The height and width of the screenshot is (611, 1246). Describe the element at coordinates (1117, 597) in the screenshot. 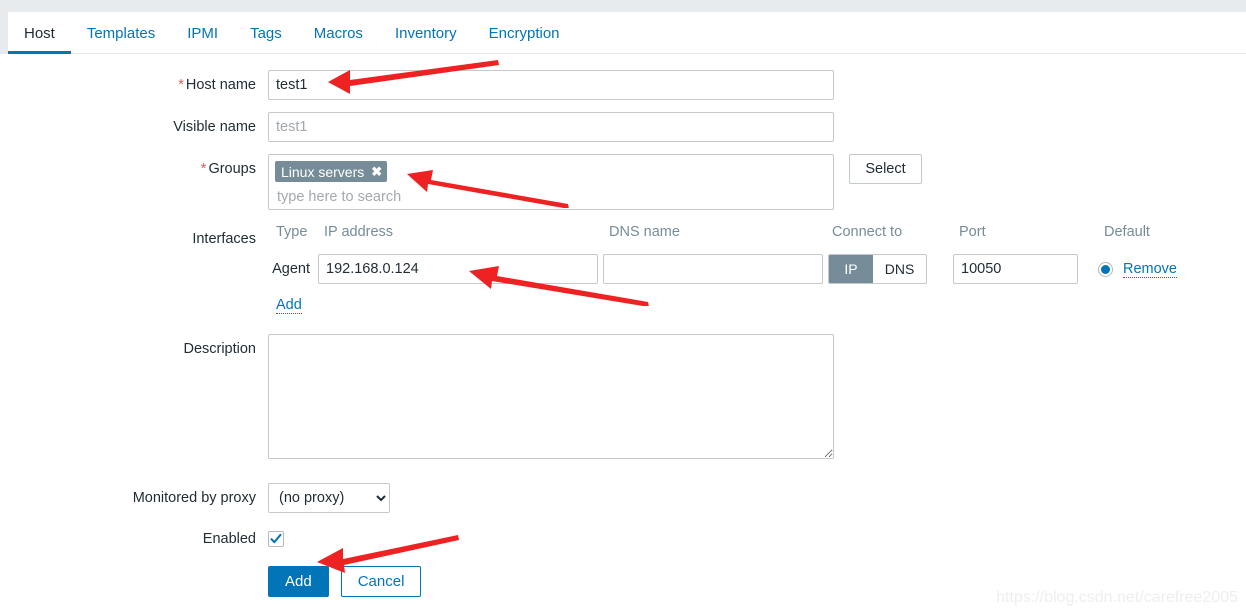

I see `watermark: https://blog.csdn.net/carefree2005` at that location.